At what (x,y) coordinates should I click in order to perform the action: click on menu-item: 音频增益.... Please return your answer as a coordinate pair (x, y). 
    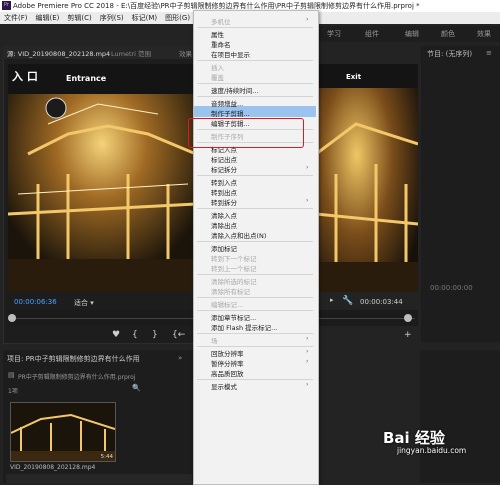
    Looking at the image, I should click on (227, 103).